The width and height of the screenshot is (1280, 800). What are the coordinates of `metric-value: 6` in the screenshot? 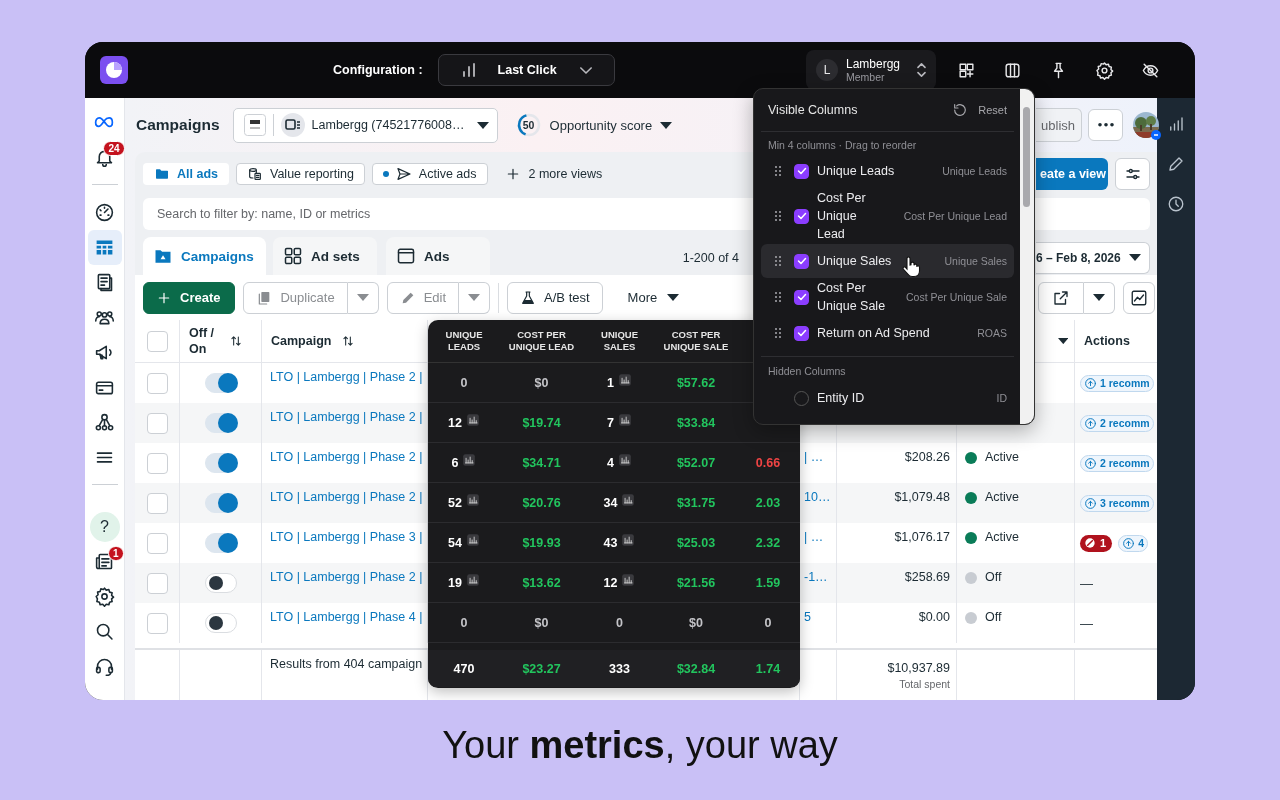 It's located at (455, 462).